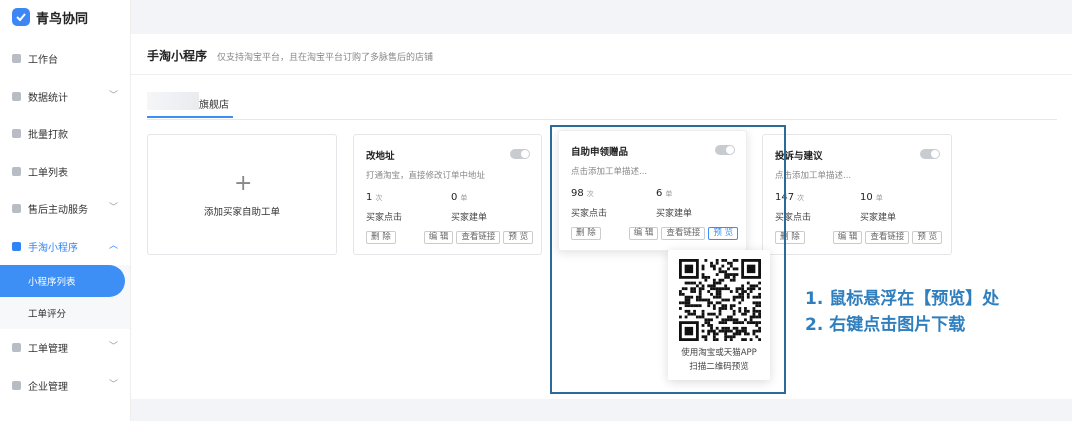 This screenshot has width=1072, height=421. I want to click on page-header: 手淘小程序 仅支持淘宝平台，且在淘宝平台订购了多脉售后的店铺, so click(290, 55).